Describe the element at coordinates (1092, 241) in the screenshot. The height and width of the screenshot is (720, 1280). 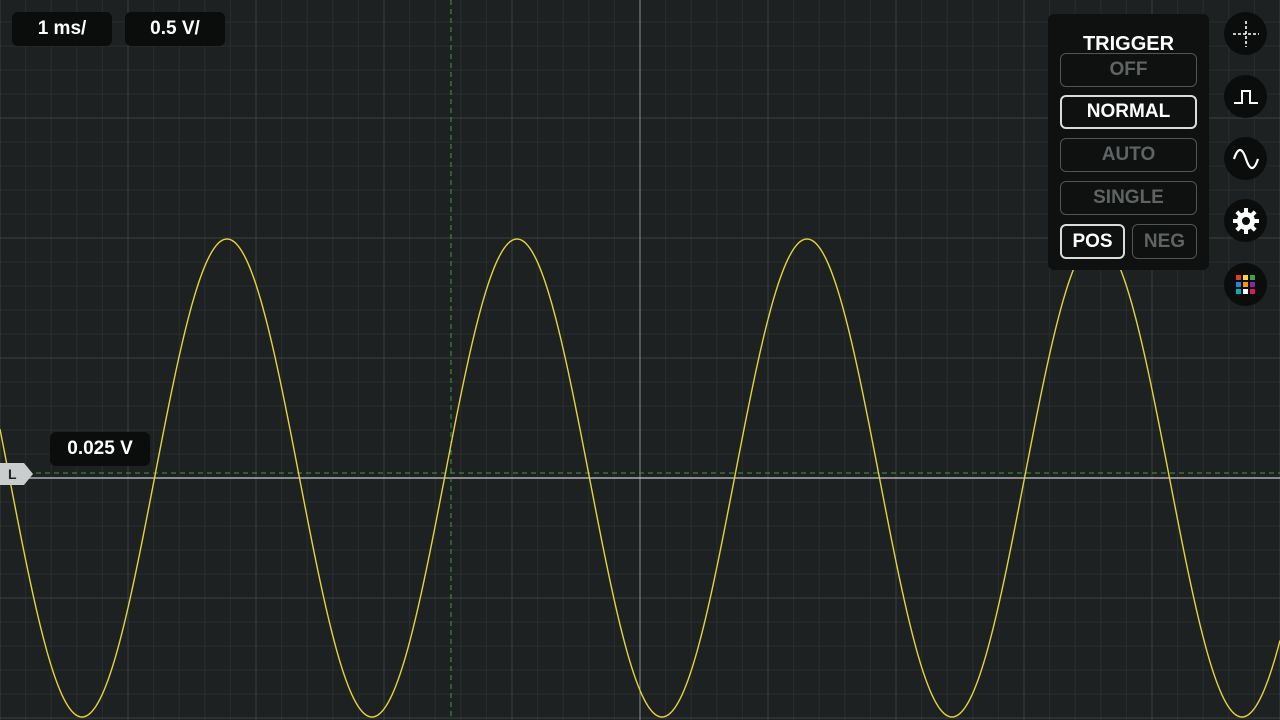
I see `trigger-slope-pos-button: POS` at that location.